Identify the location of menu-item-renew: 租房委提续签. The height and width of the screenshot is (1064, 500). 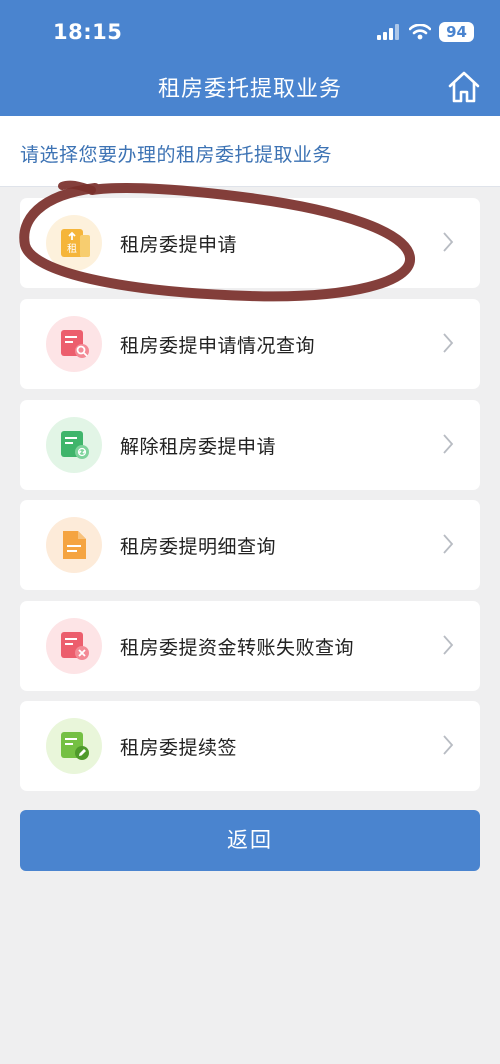
(250, 746).